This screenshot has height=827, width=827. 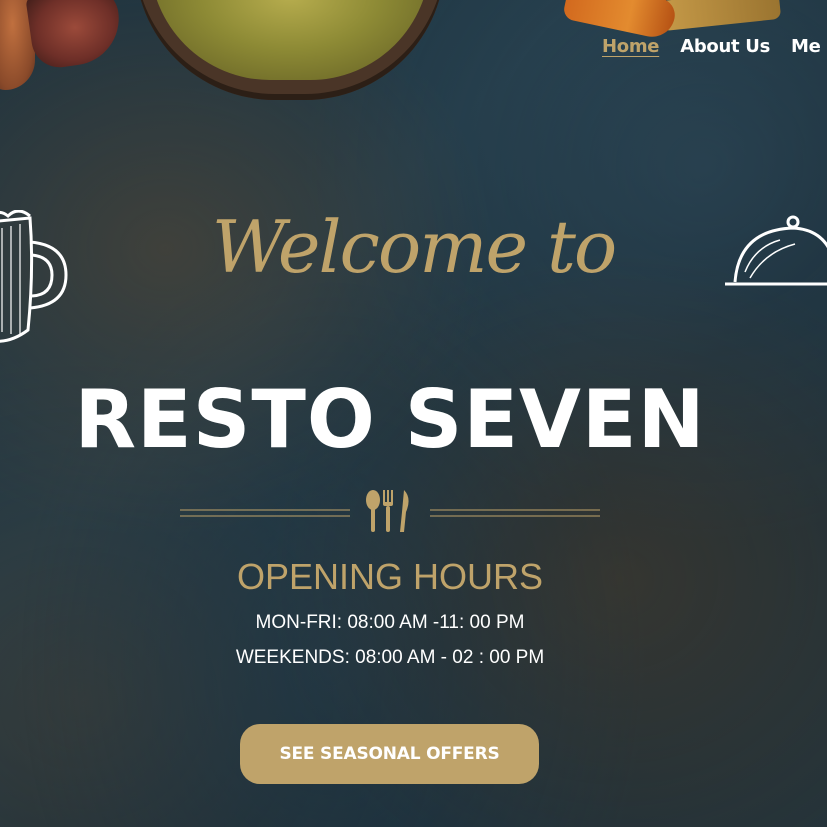 I want to click on cutlery-icon, so click(x=387, y=511).